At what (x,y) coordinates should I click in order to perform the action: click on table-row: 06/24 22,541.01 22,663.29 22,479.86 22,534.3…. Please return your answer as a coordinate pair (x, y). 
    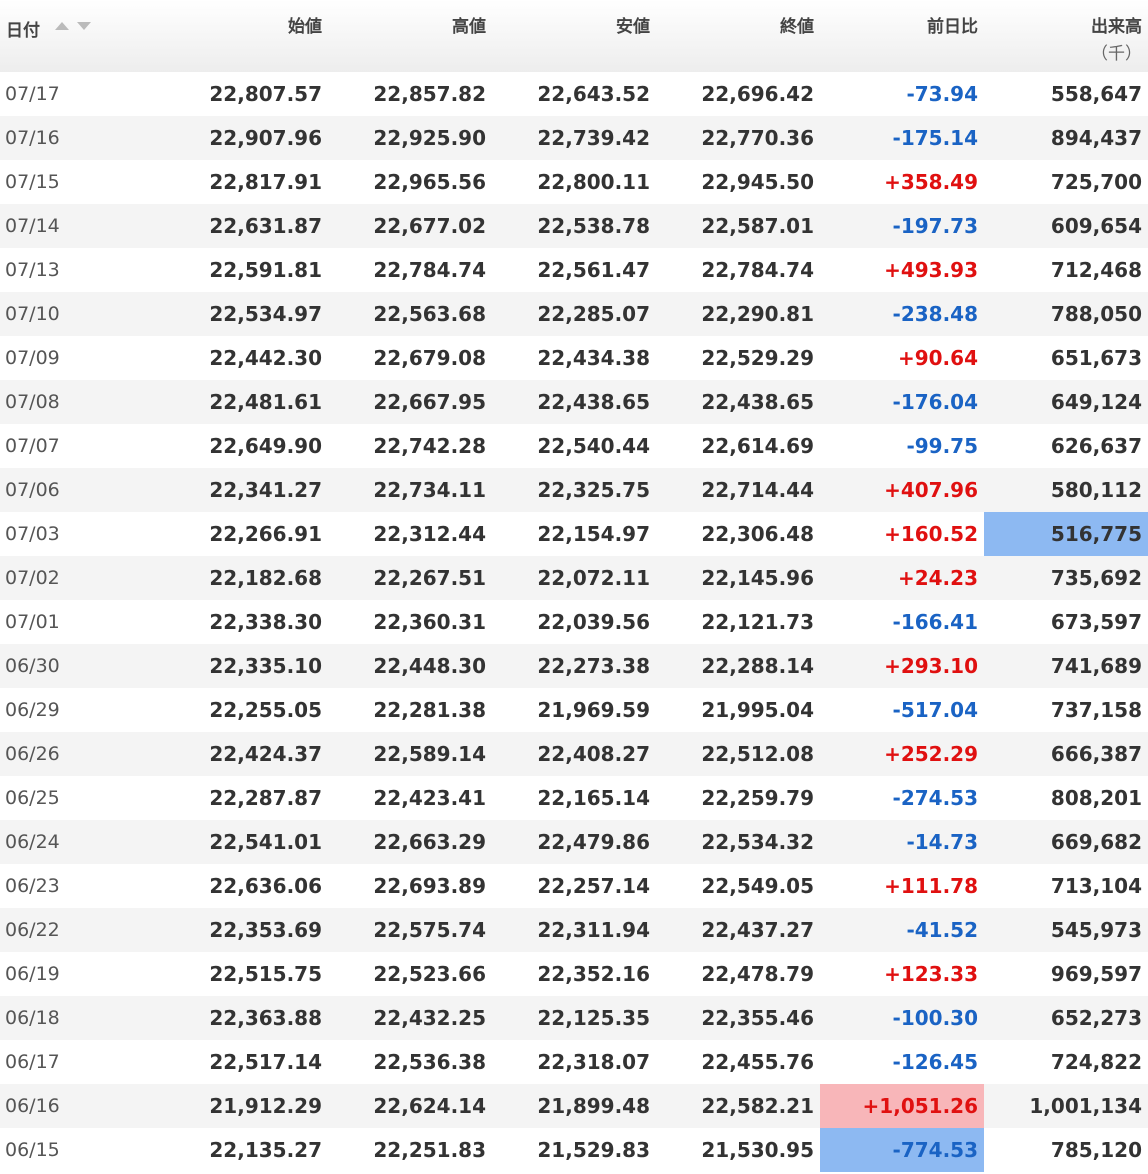
    Looking at the image, I should click on (574, 842).